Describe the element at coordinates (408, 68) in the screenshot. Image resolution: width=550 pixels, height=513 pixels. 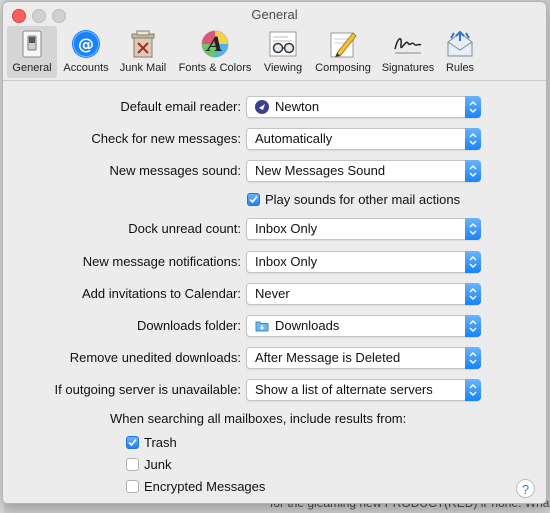
I see `tab-signatures-label: Signatures` at that location.